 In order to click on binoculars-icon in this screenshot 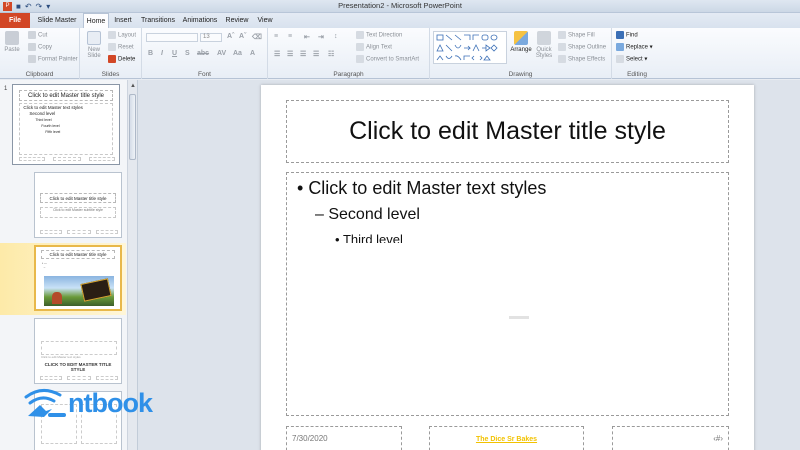, I will do `click(620, 35)`.